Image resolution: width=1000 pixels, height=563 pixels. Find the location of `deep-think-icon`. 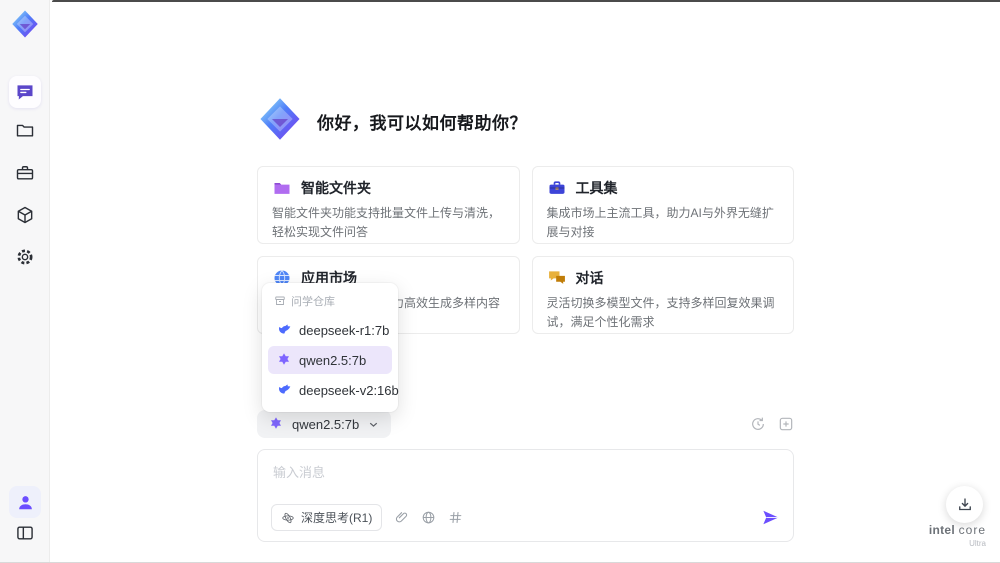

deep-think-icon is located at coordinates (288, 517).